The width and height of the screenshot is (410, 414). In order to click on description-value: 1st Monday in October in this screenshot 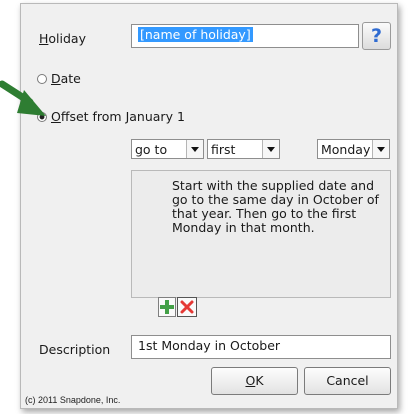, I will do `click(209, 345)`.